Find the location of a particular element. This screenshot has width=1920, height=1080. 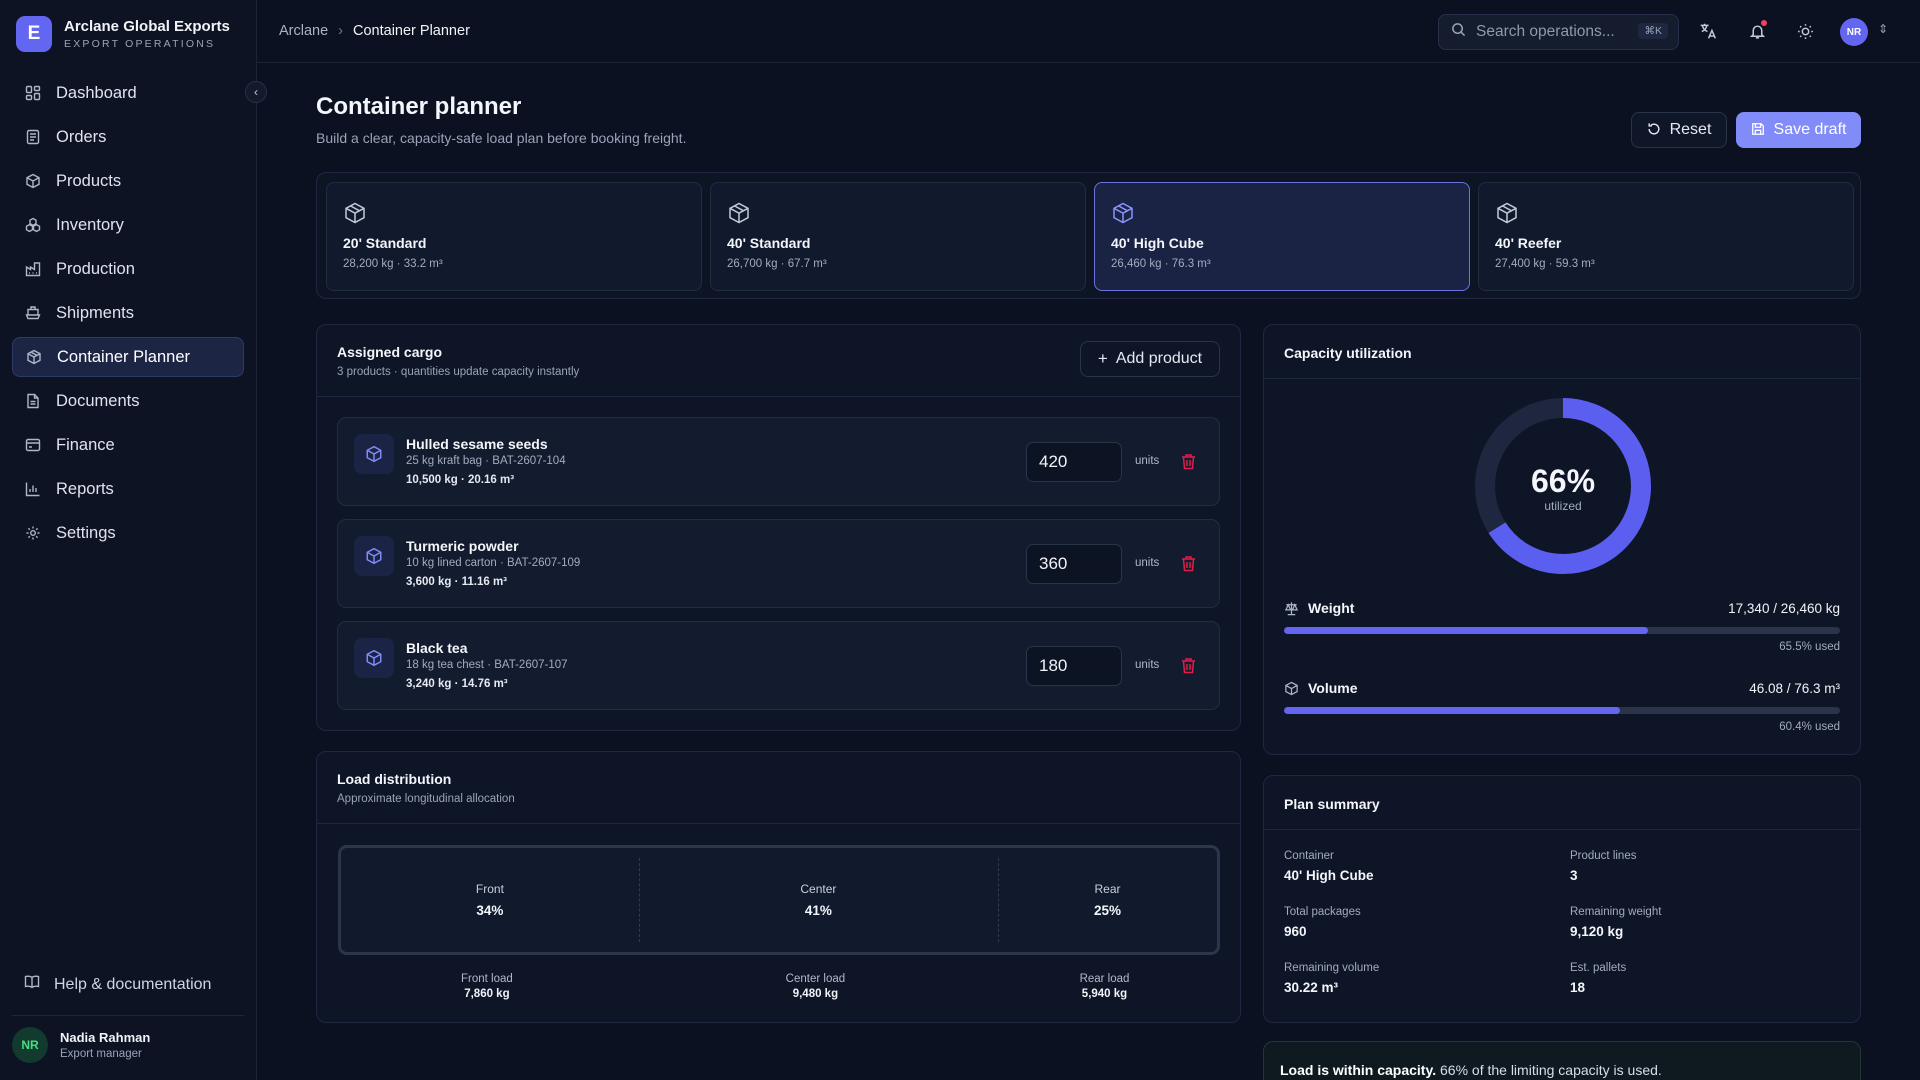

container-card-20-standard: 20' Standard 28,200 kg · 33.2 m³ is located at coordinates (514, 236).